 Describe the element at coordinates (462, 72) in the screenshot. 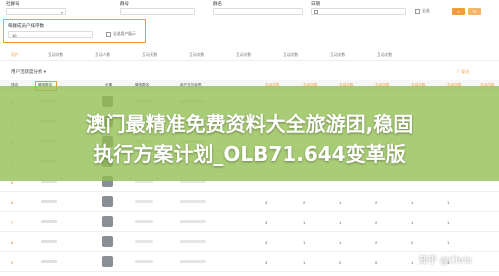

I see `export-button: ⇩ 导出` at that location.